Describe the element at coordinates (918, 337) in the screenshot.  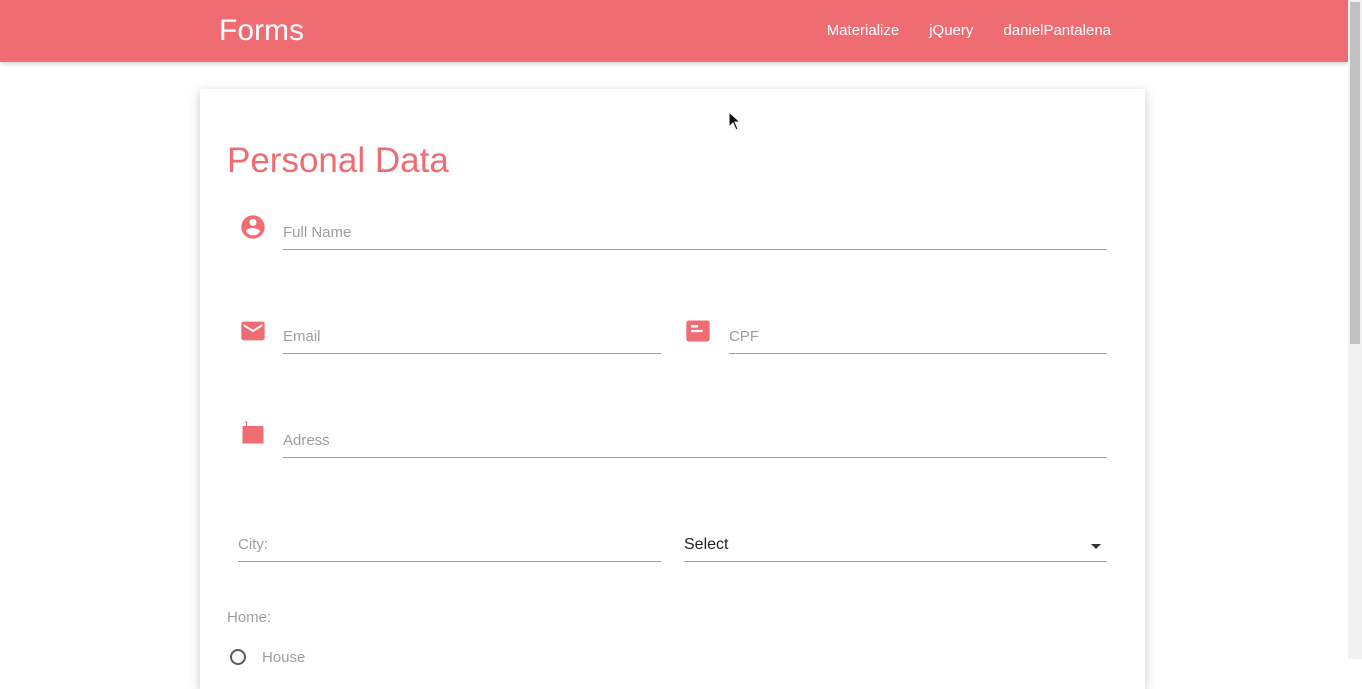
I see `cpf-input: CPF` at that location.